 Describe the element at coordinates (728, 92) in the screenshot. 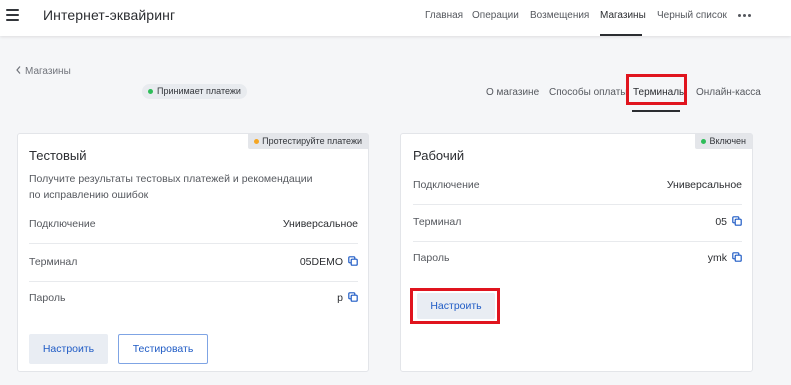

I see `tab-online-cashbox: Онлайн-касса` at that location.